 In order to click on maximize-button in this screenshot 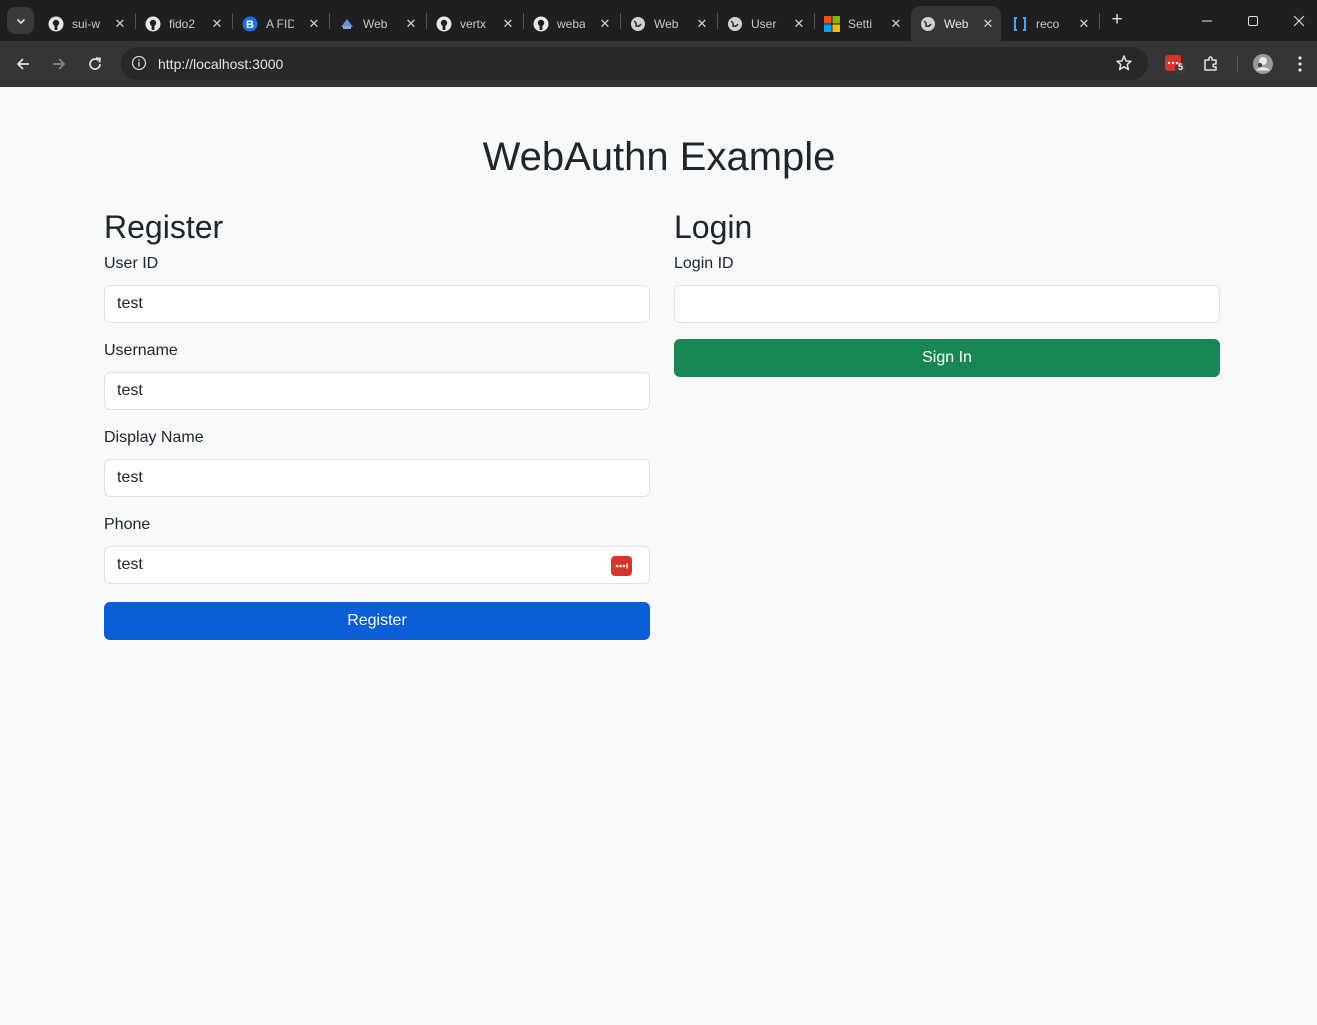, I will do `click(1253, 20)`.